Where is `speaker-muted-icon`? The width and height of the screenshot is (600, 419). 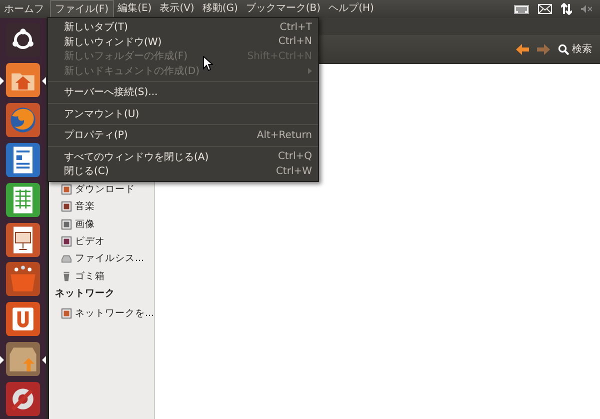 speaker-muted-icon is located at coordinates (586, 9).